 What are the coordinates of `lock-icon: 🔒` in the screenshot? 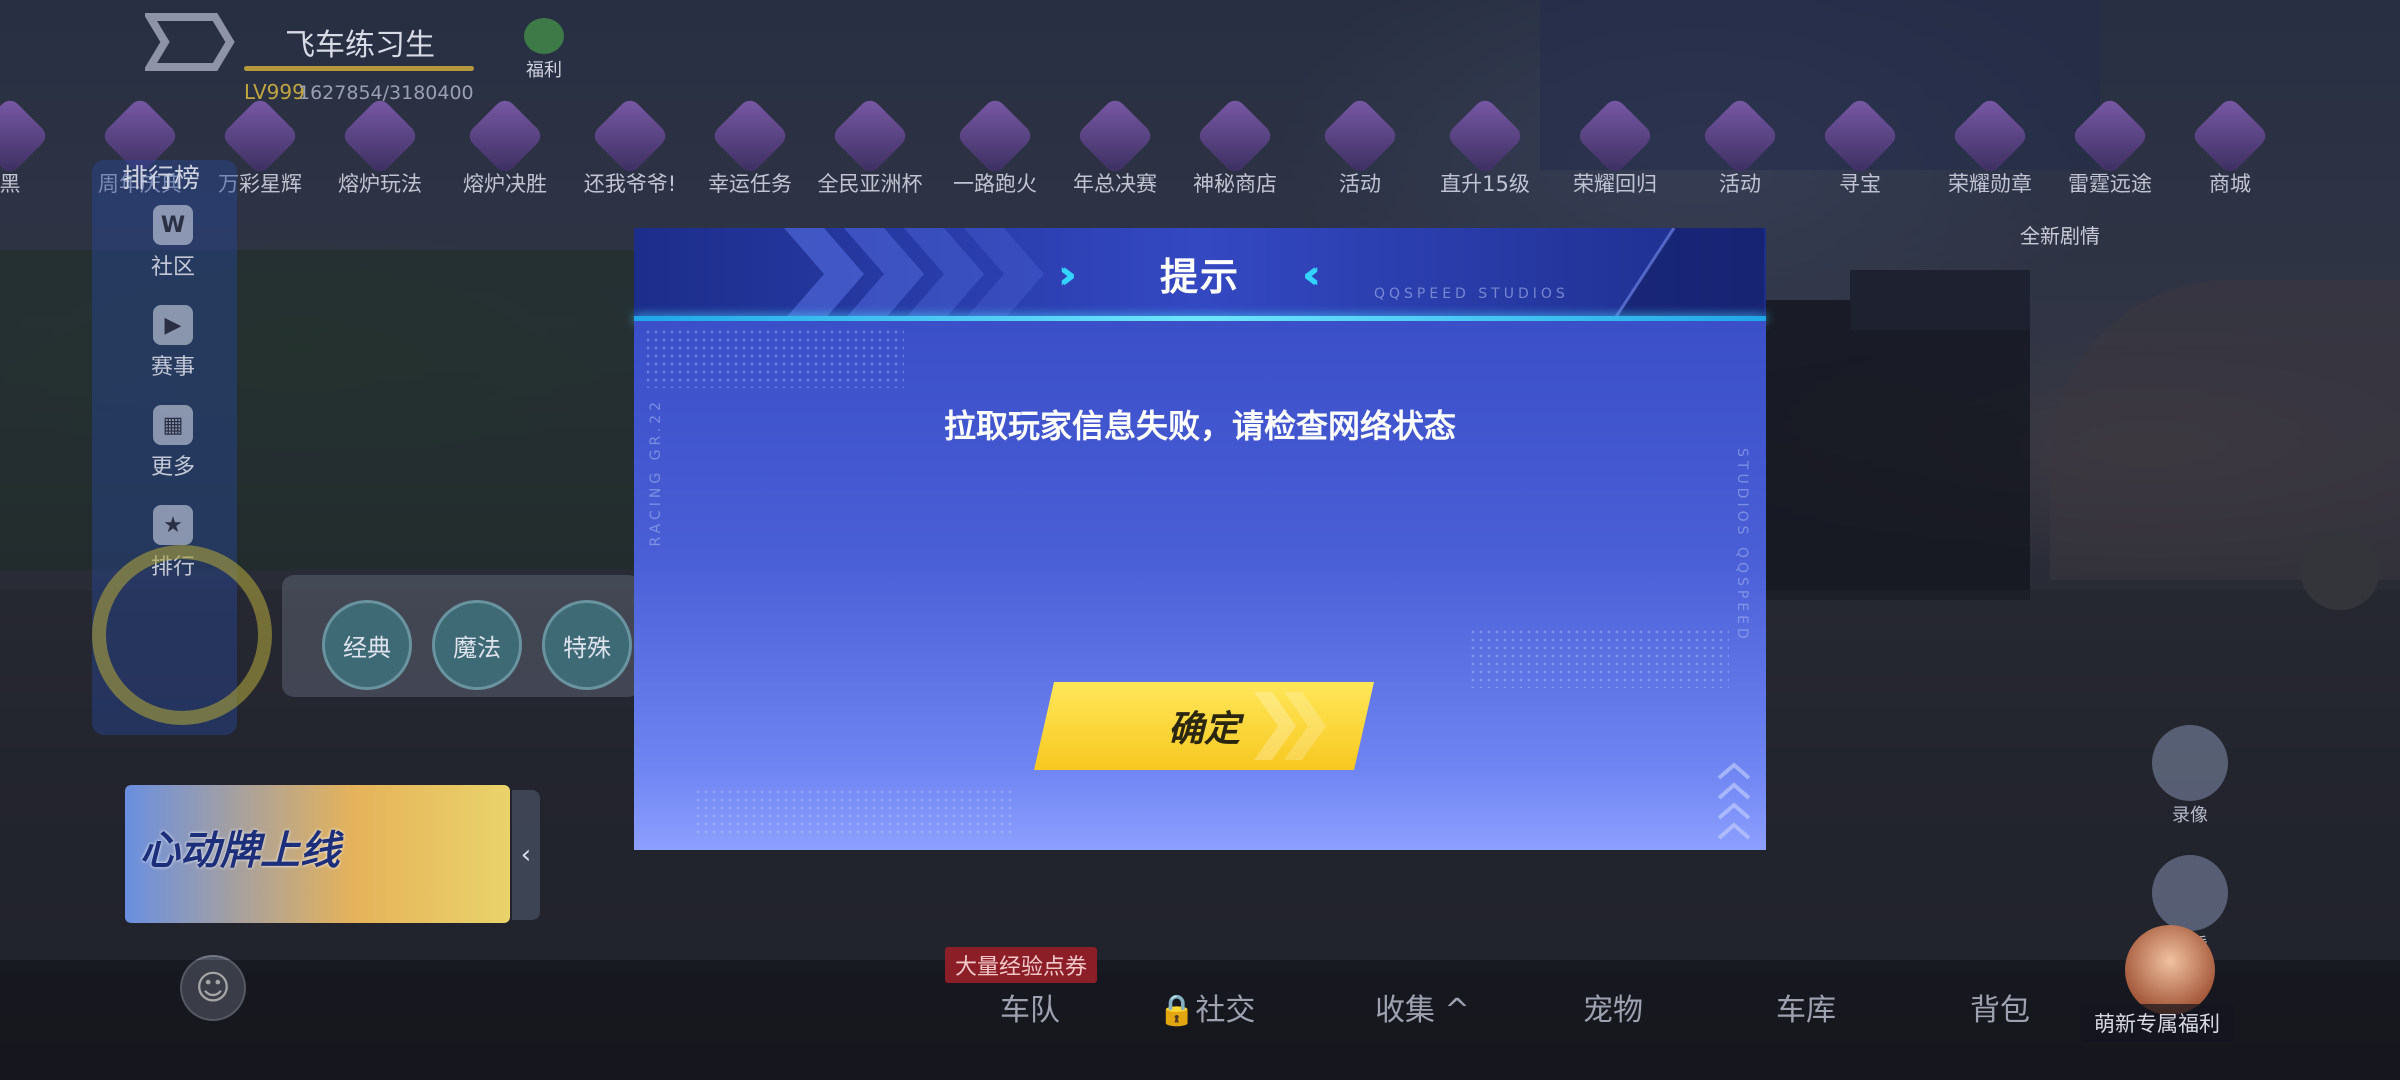 It's located at (1177, 1010).